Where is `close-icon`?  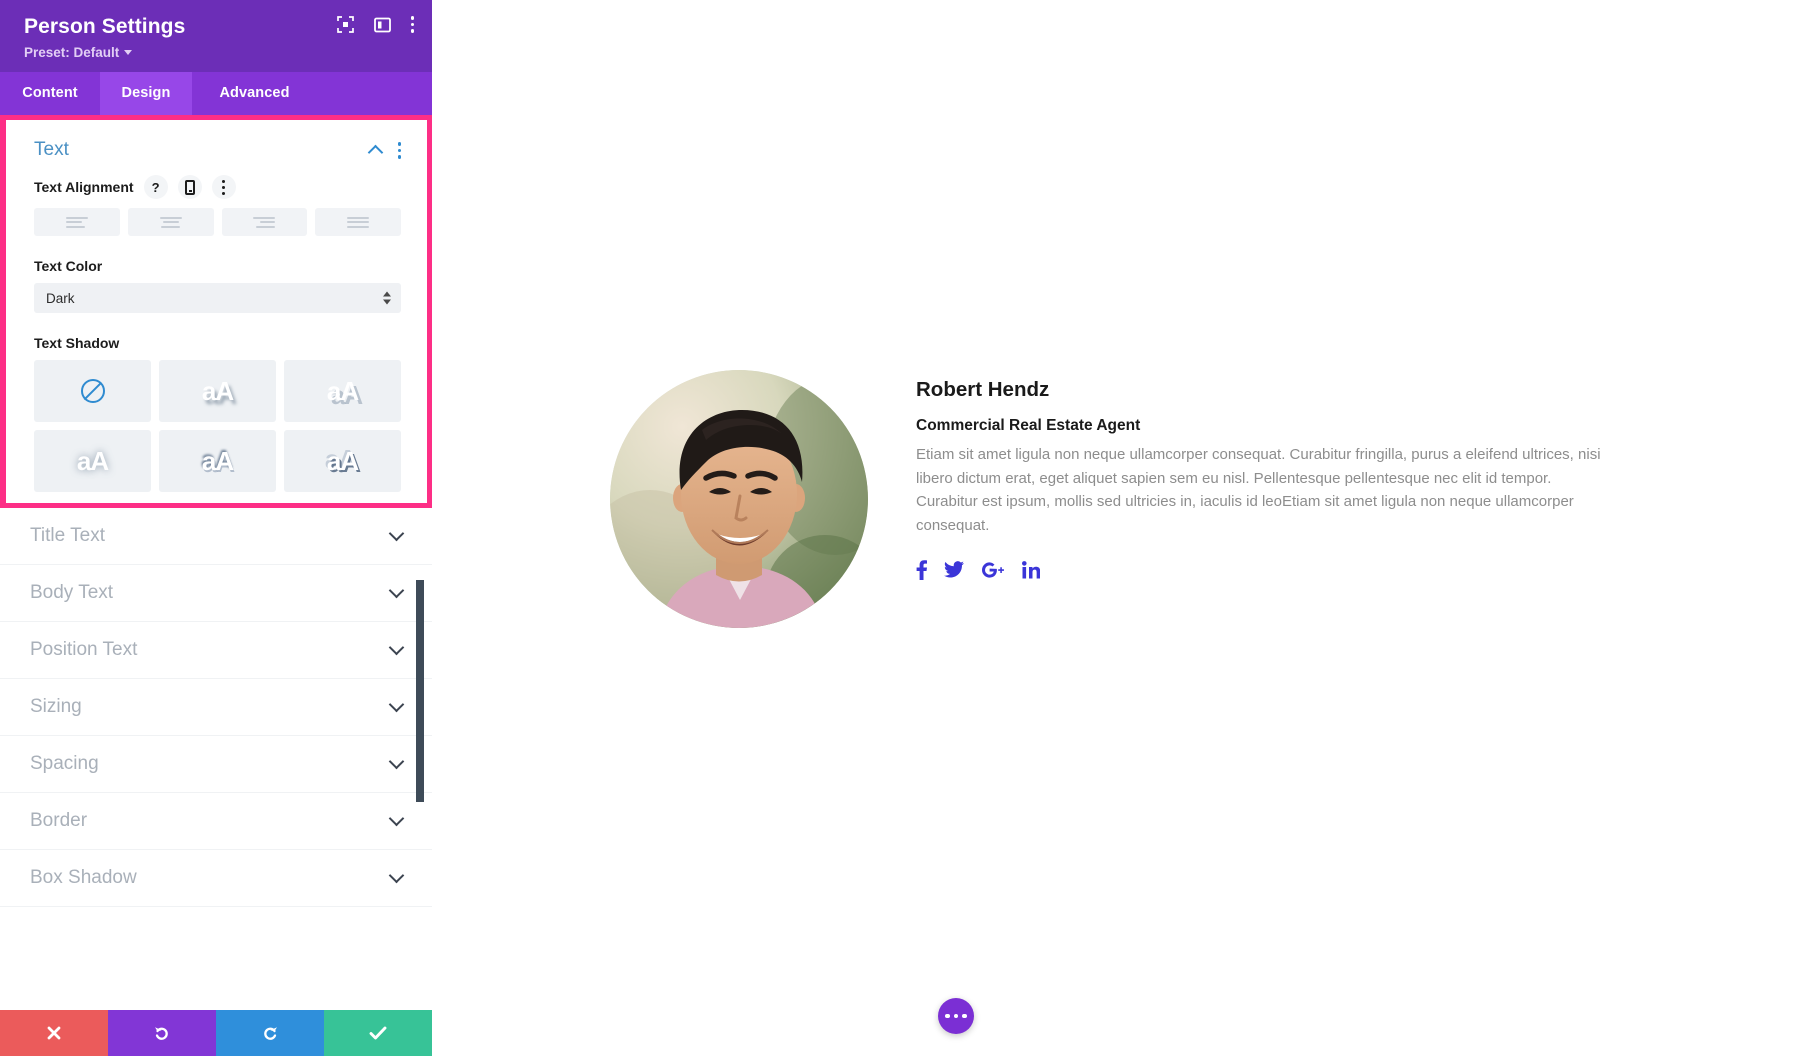 close-icon is located at coordinates (54, 1033).